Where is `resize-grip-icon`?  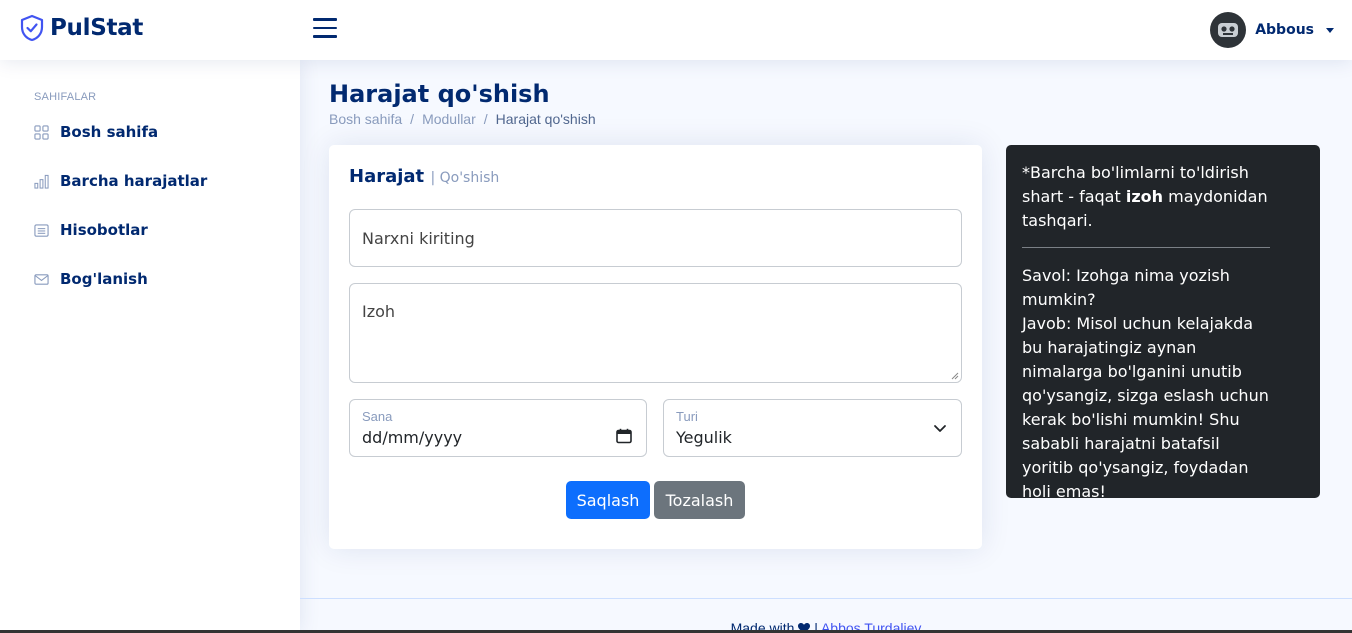
resize-grip-icon is located at coordinates (955, 376).